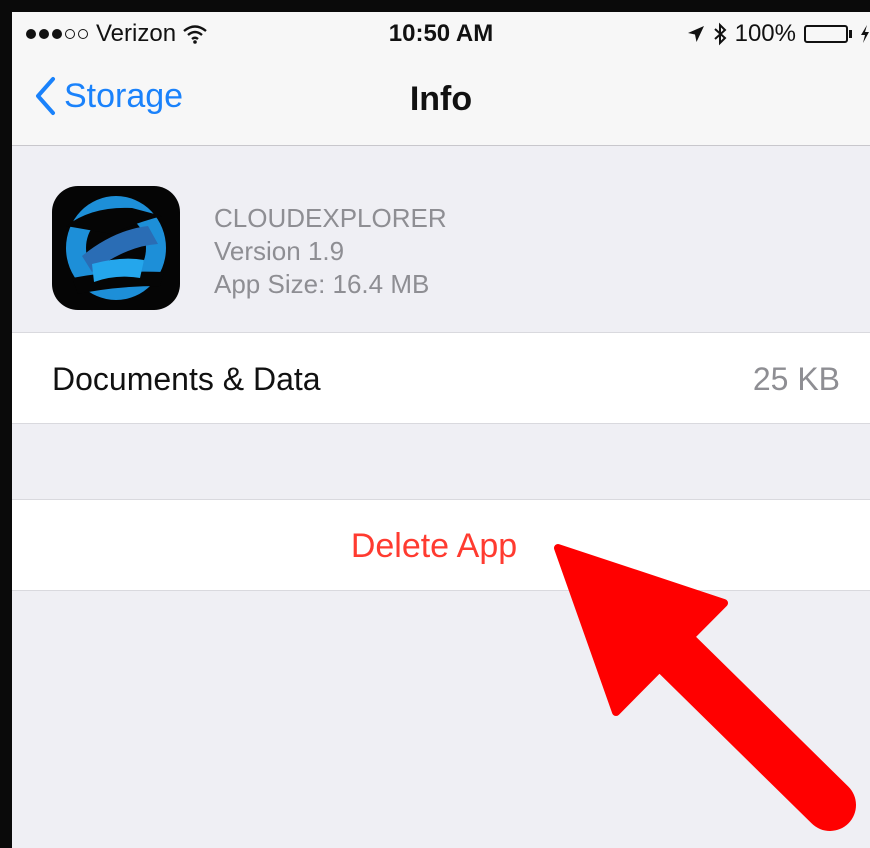 This screenshot has height=848, width=870. What do you see at coordinates (441, 33) in the screenshot?
I see `status-bar: Verizon 10:50 AM 100%` at bounding box center [441, 33].